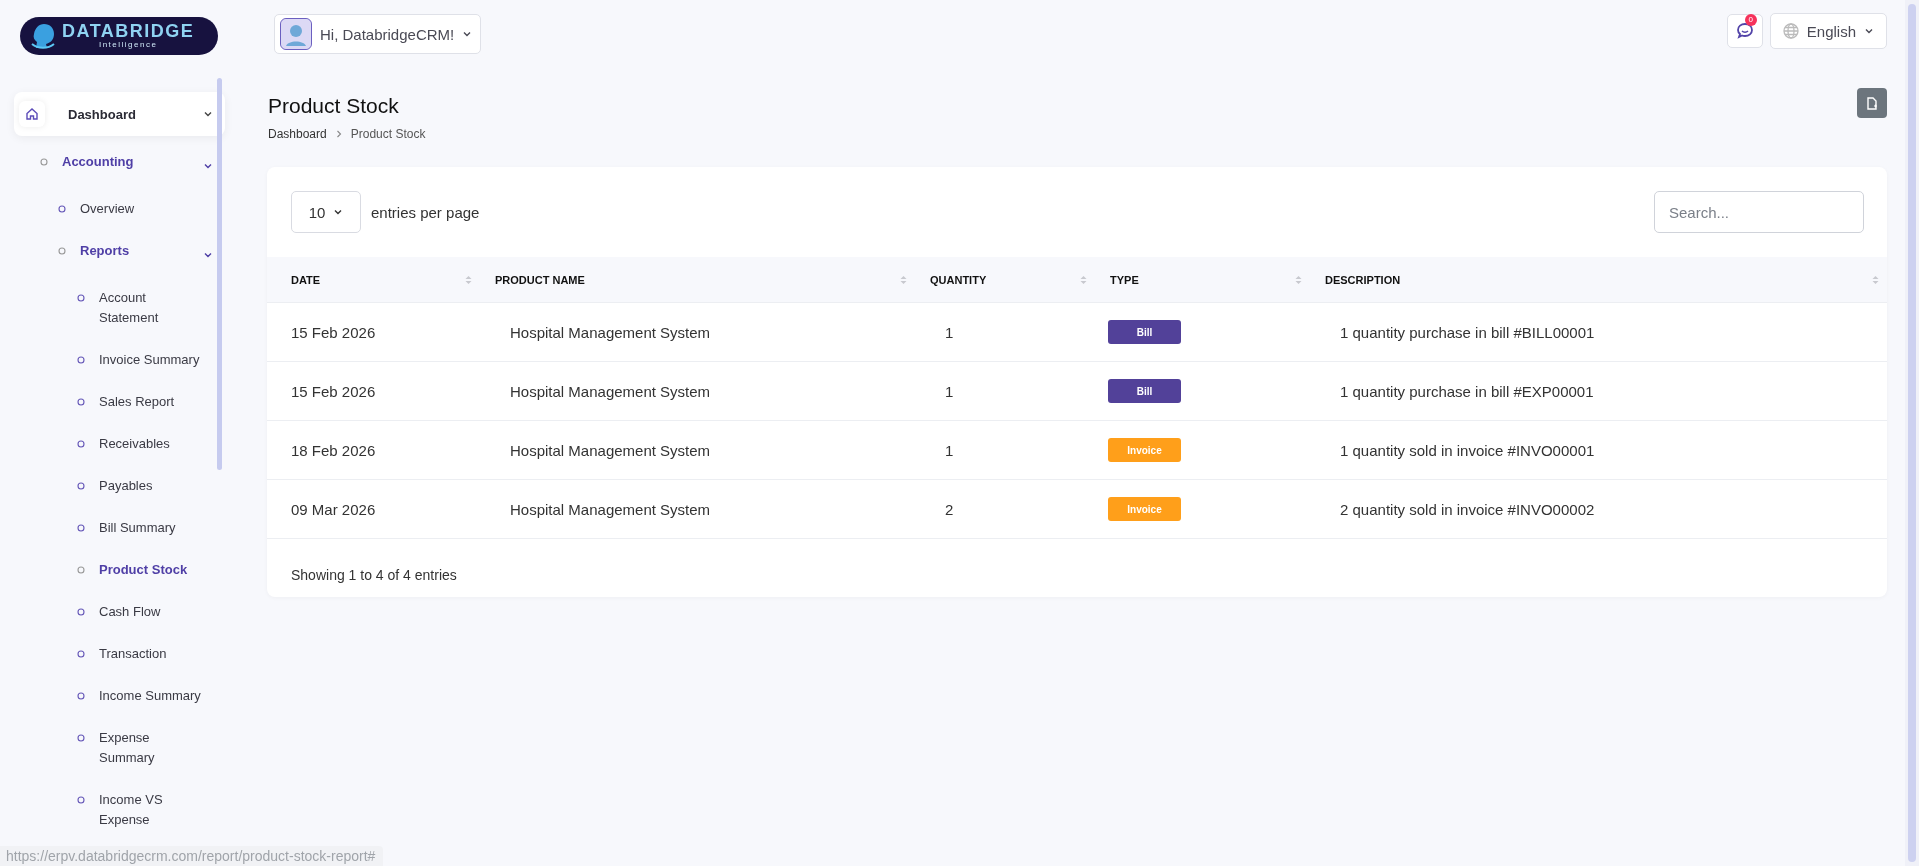 The height and width of the screenshot is (866, 1919). Describe the element at coordinates (297, 134) in the screenshot. I see `breadcrumb-item: Dashboard` at that location.